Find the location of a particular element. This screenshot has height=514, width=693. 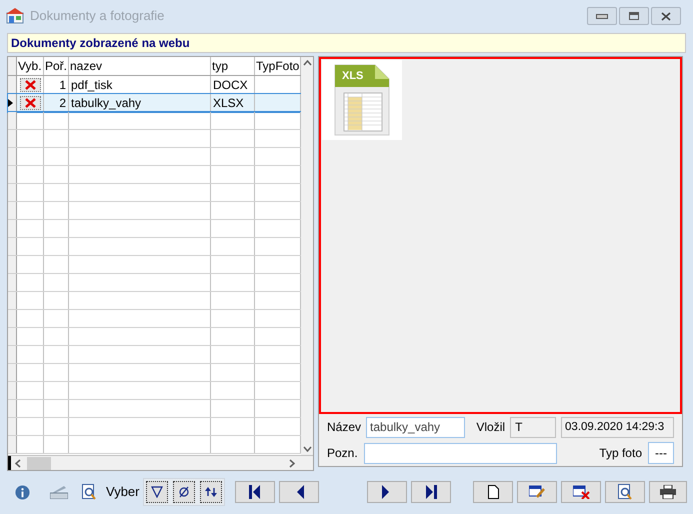

photo-type-label: Typ foto is located at coordinates (620, 453).